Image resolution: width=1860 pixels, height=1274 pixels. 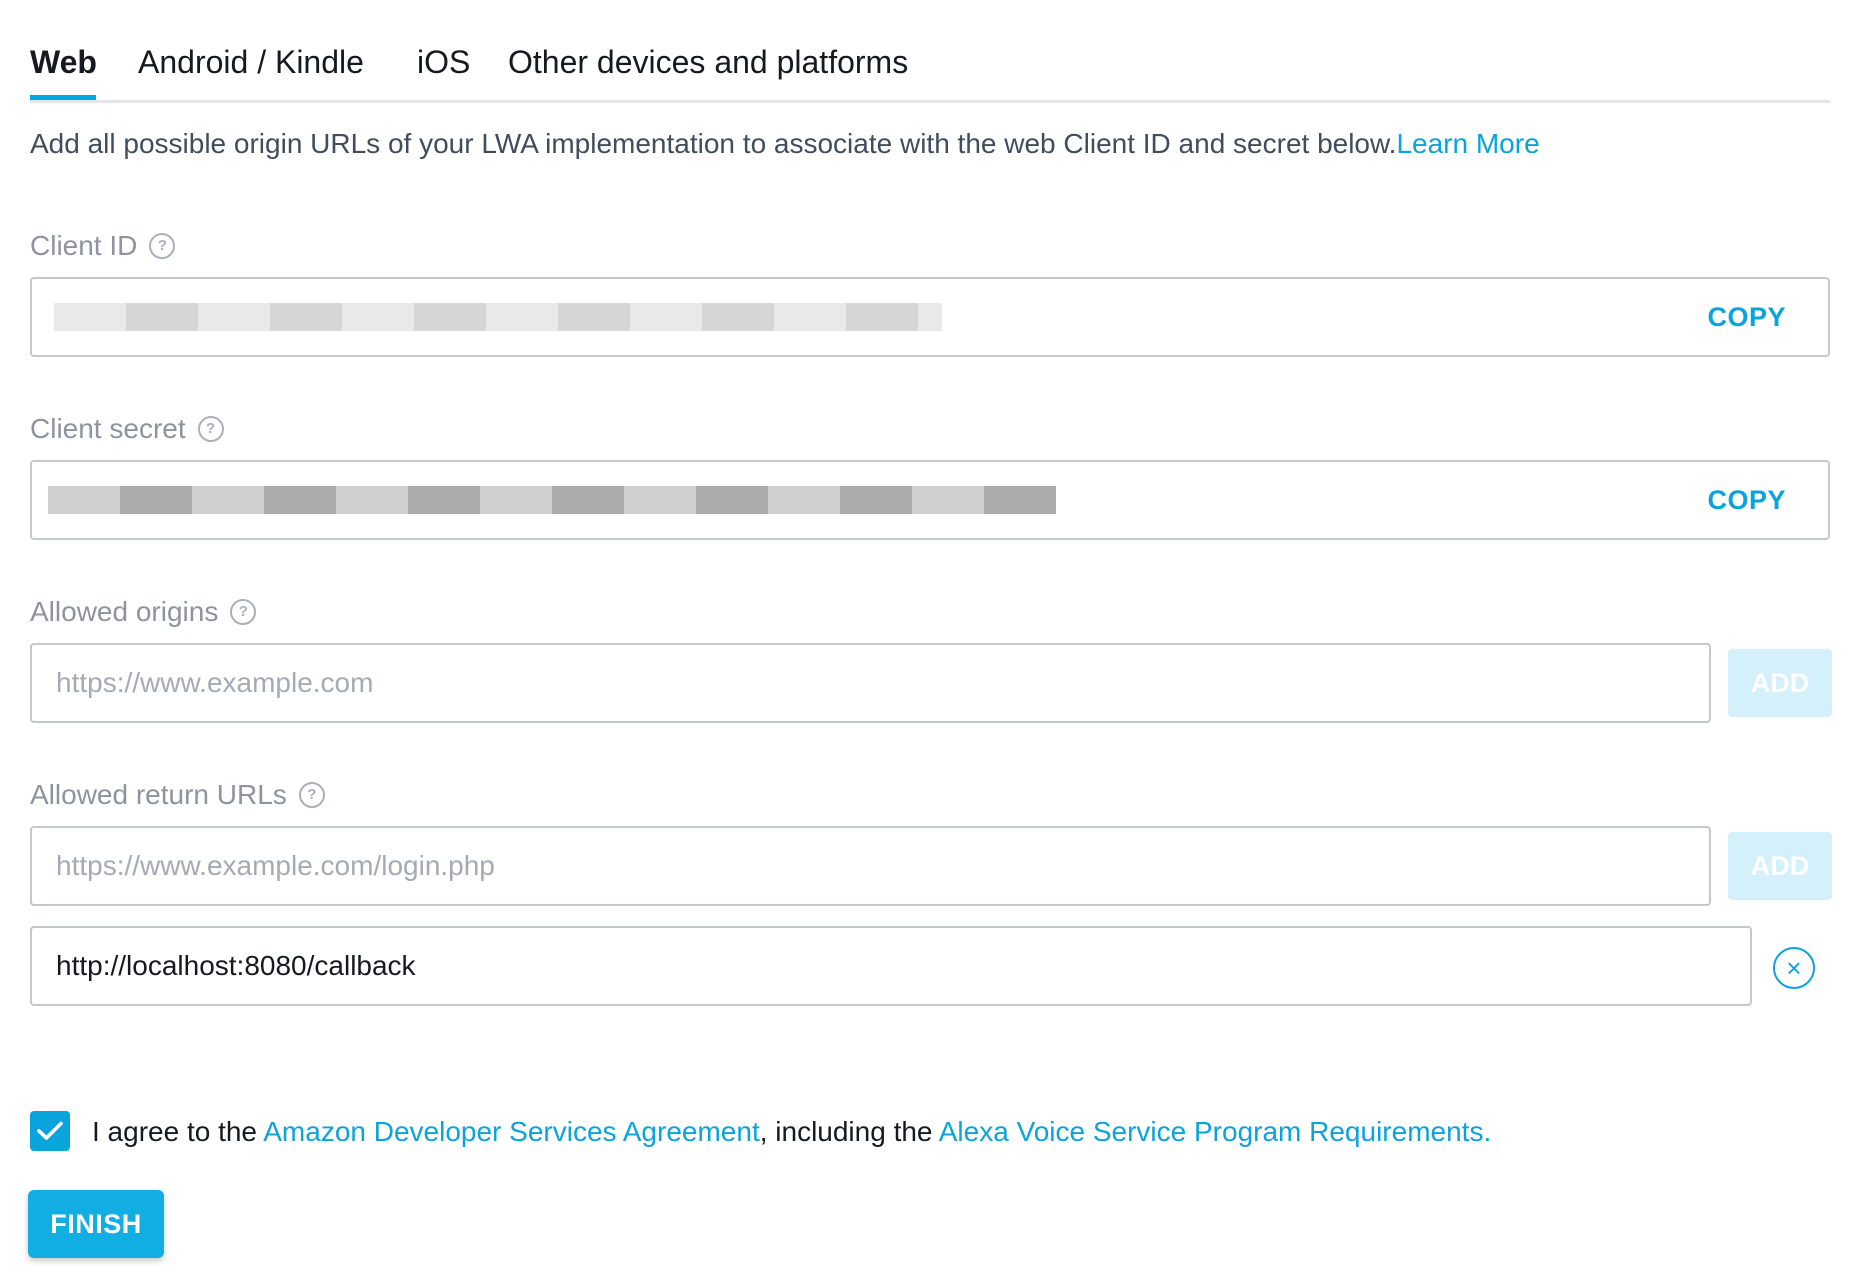 I want to click on add-origin-button: ADD, so click(x=1780, y=683).